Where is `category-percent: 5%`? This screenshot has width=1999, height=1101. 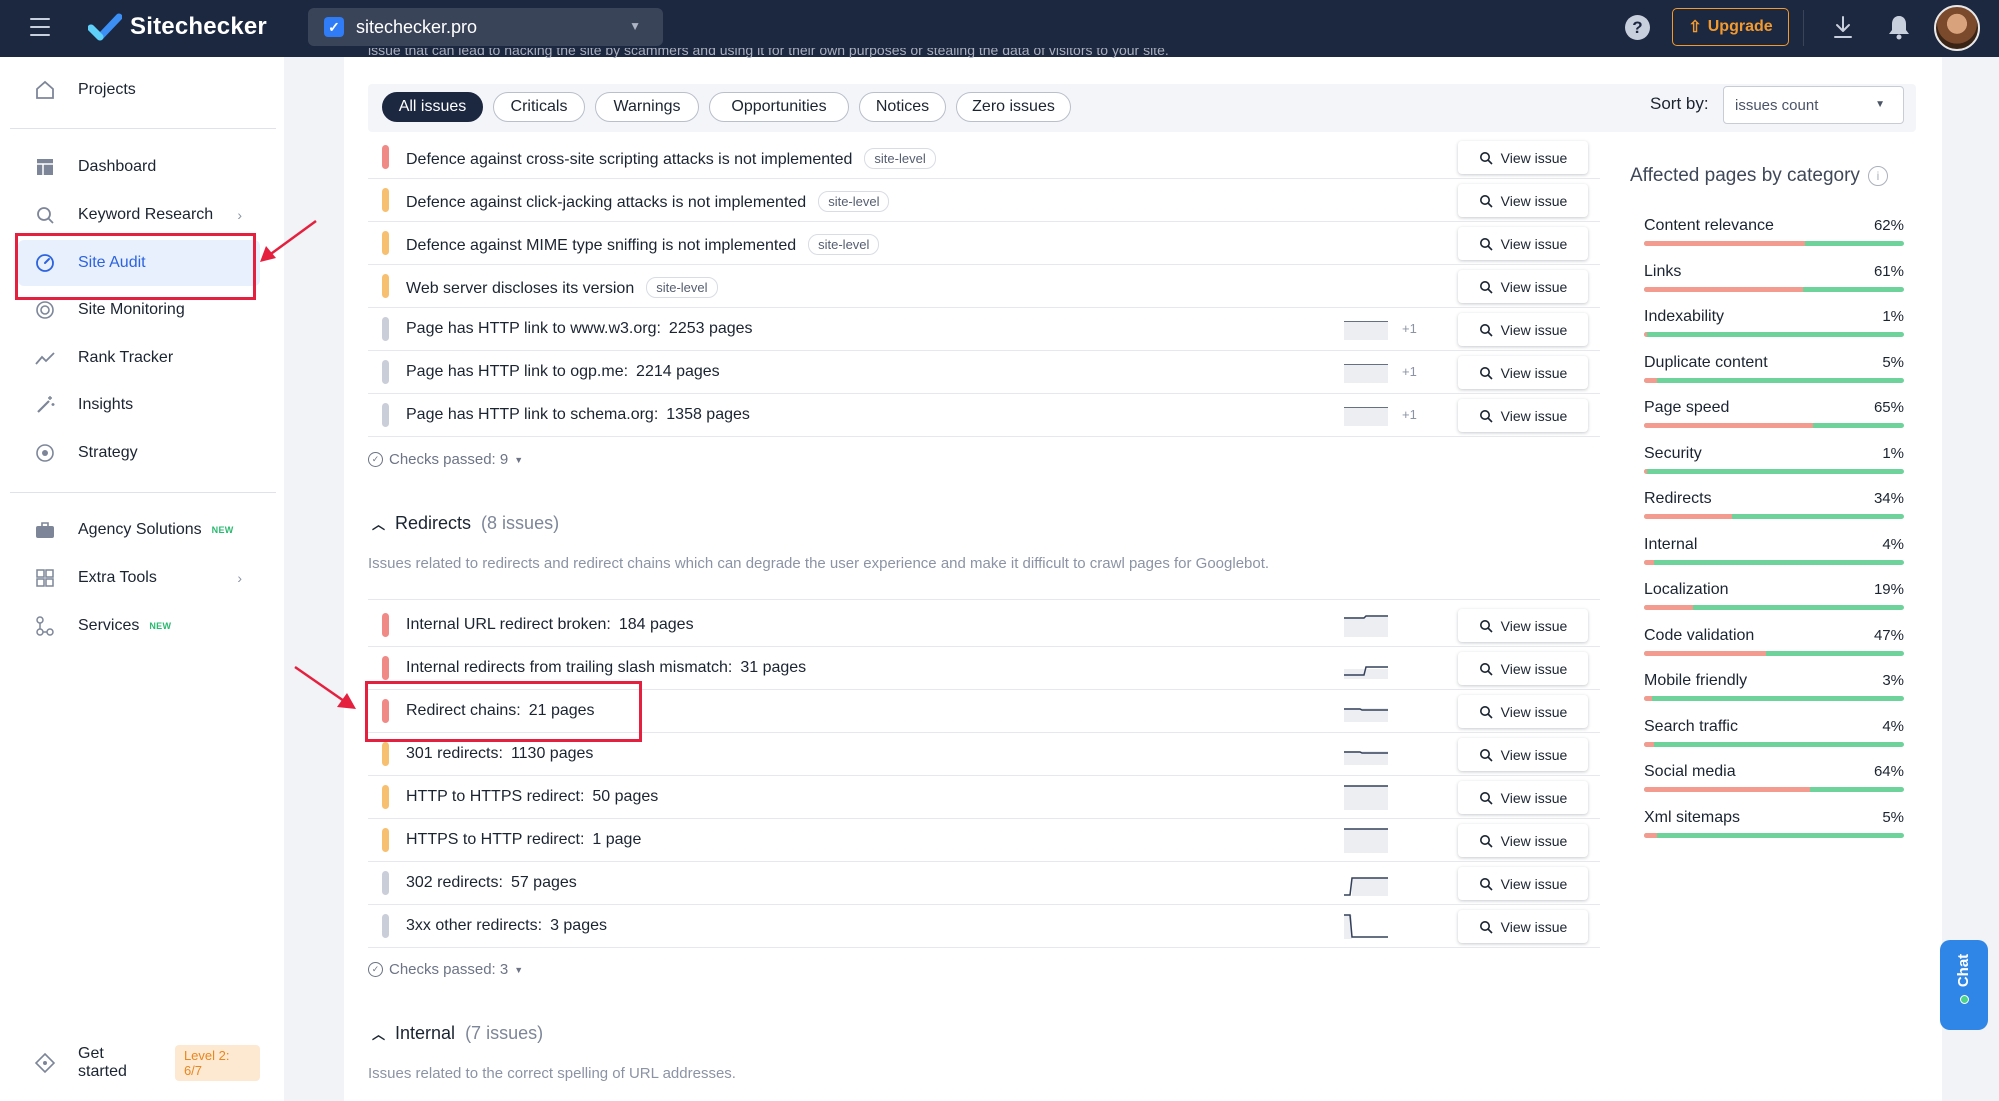
category-percent: 5% is located at coordinates (1893, 817).